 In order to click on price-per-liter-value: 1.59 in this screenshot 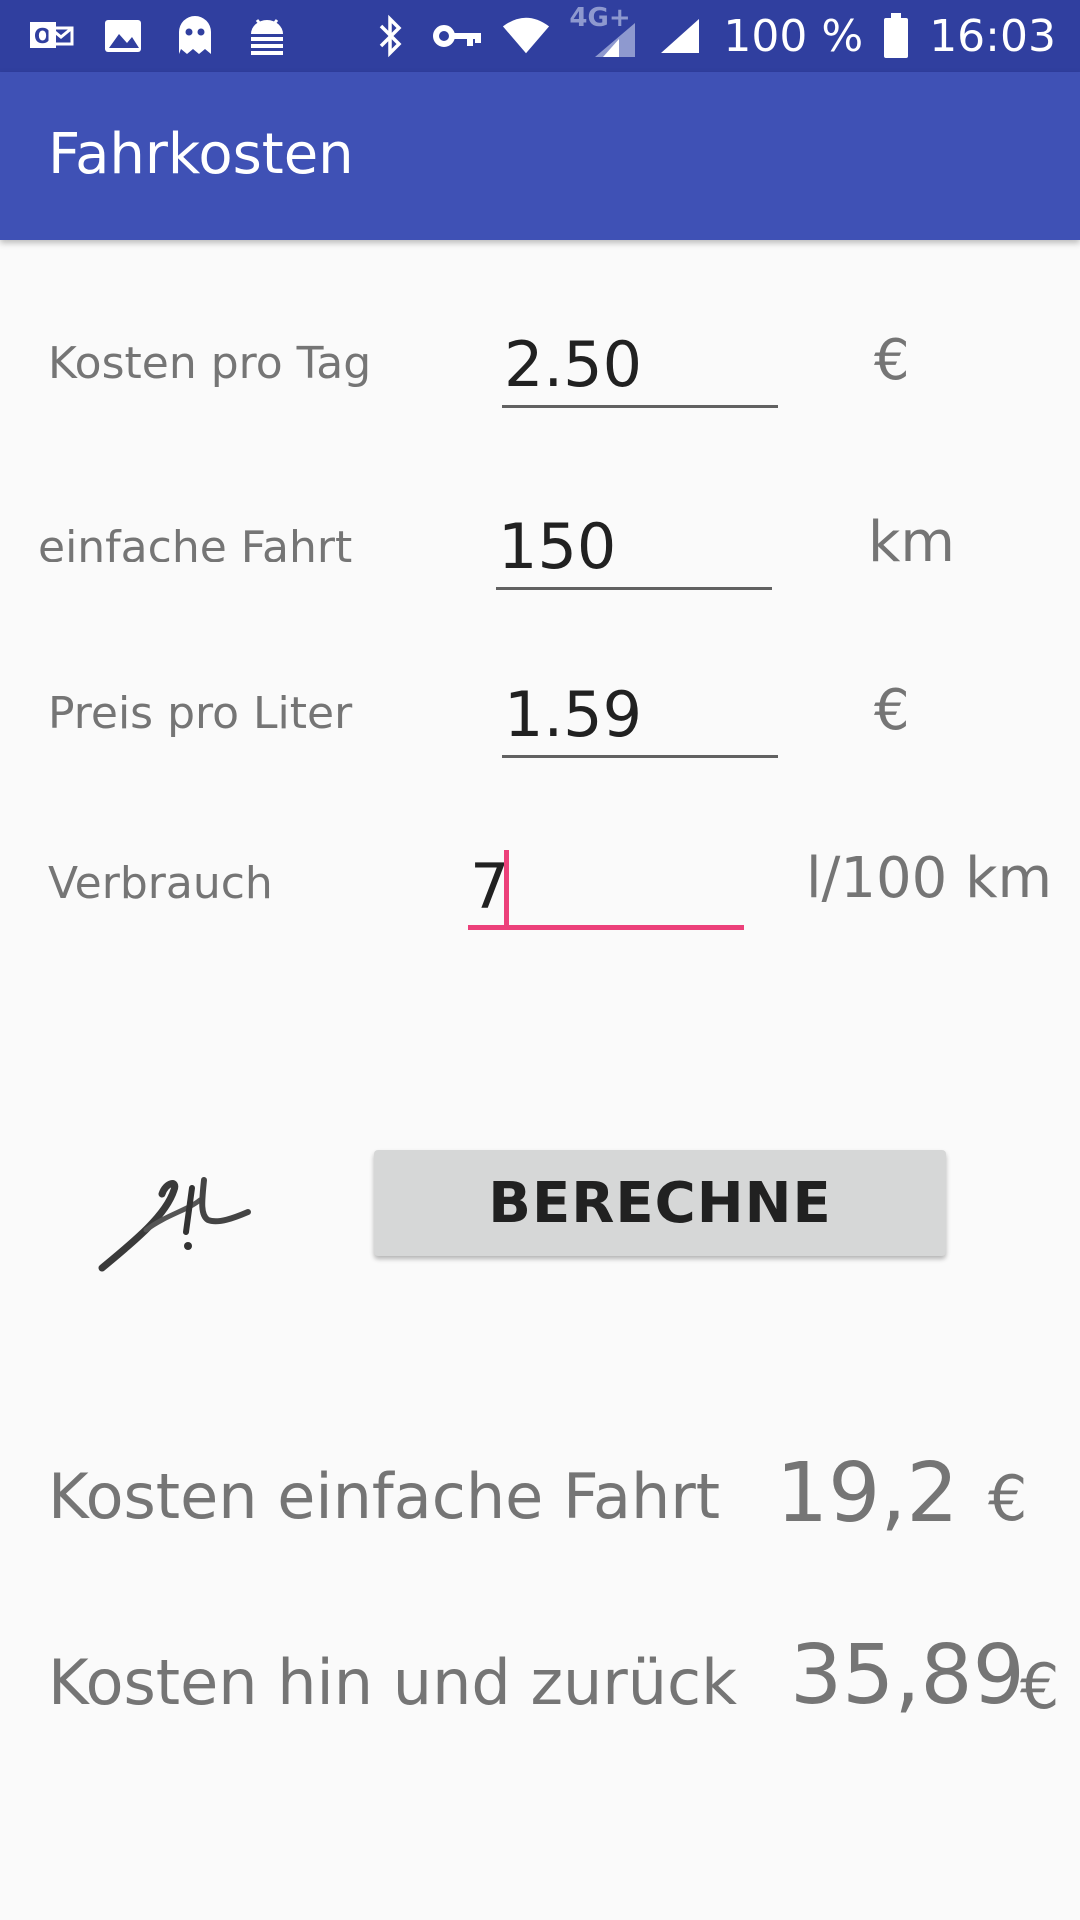, I will do `click(573, 714)`.